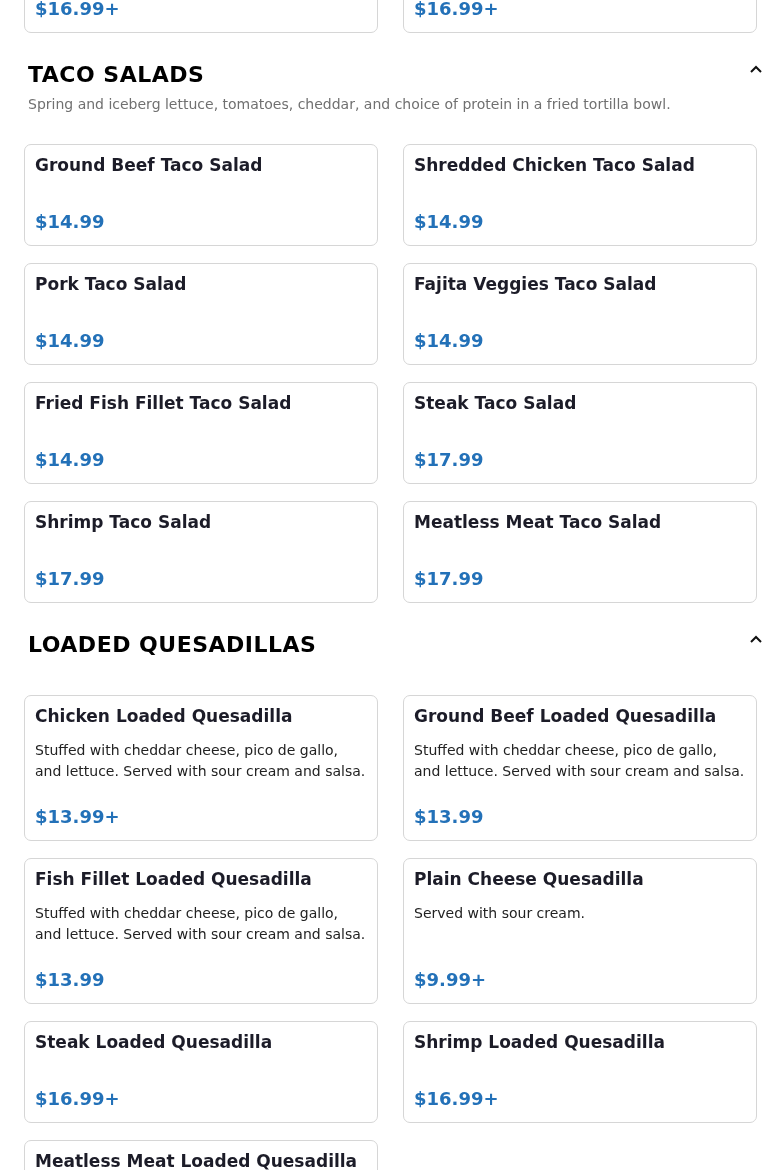  Describe the element at coordinates (580, 1072) in the screenshot. I see `menu-item-card: Shrimp Loaded Quesadilla $16.99+` at that location.